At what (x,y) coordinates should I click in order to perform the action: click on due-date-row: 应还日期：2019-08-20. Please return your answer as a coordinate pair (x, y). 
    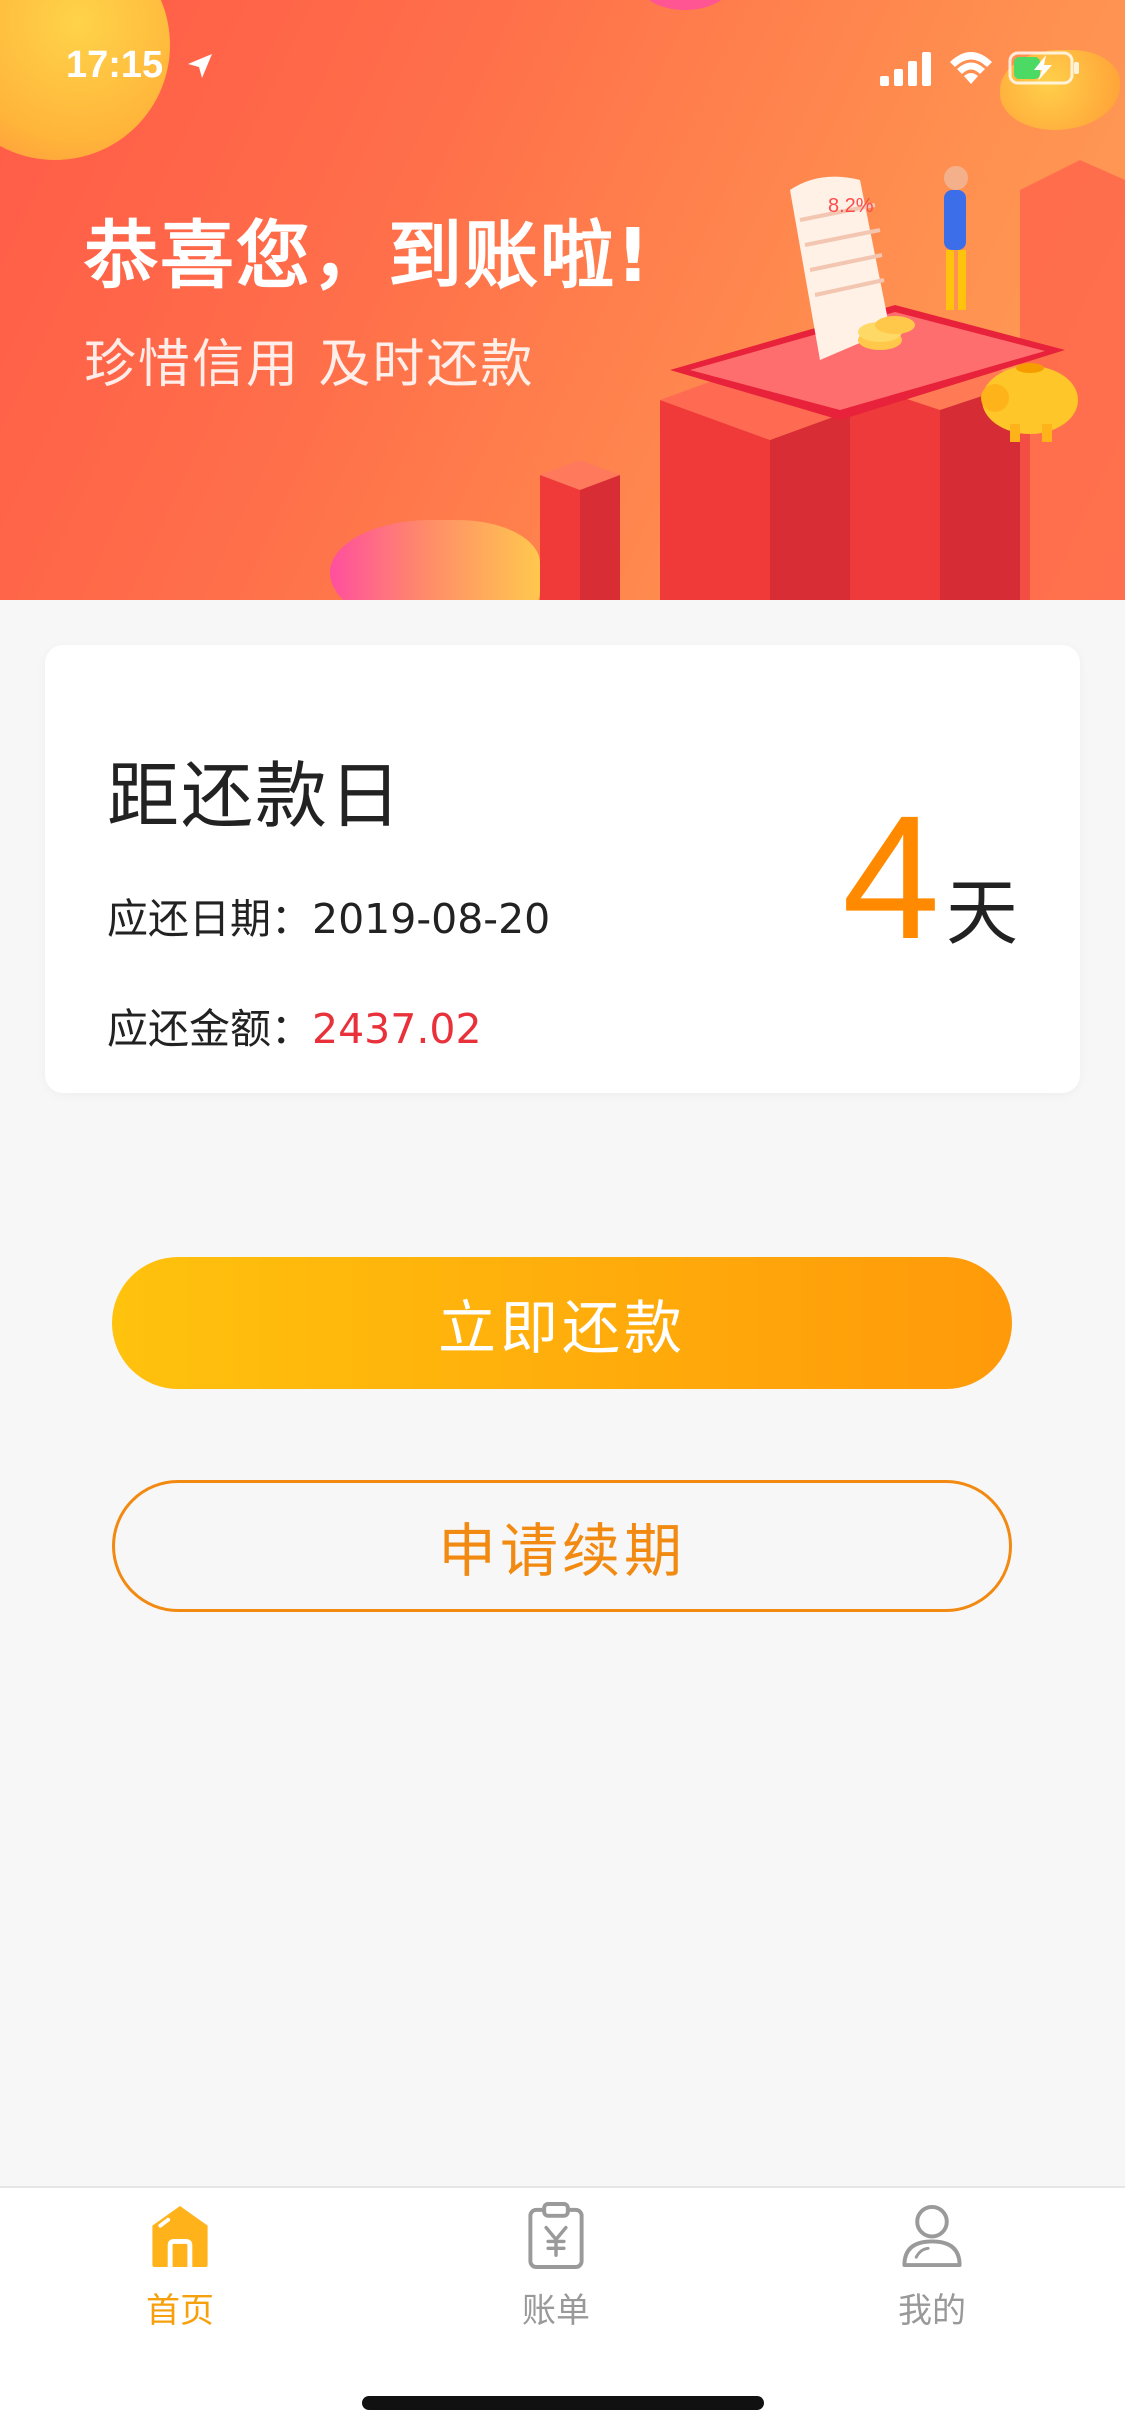
    Looking at the image, I should click on (328, 915).